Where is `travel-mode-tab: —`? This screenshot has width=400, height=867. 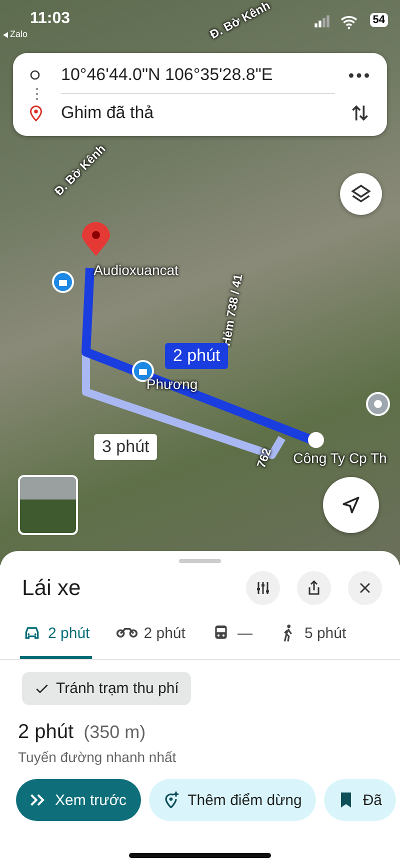
travel-mode-tab: — is located at coordinates (231, 641).